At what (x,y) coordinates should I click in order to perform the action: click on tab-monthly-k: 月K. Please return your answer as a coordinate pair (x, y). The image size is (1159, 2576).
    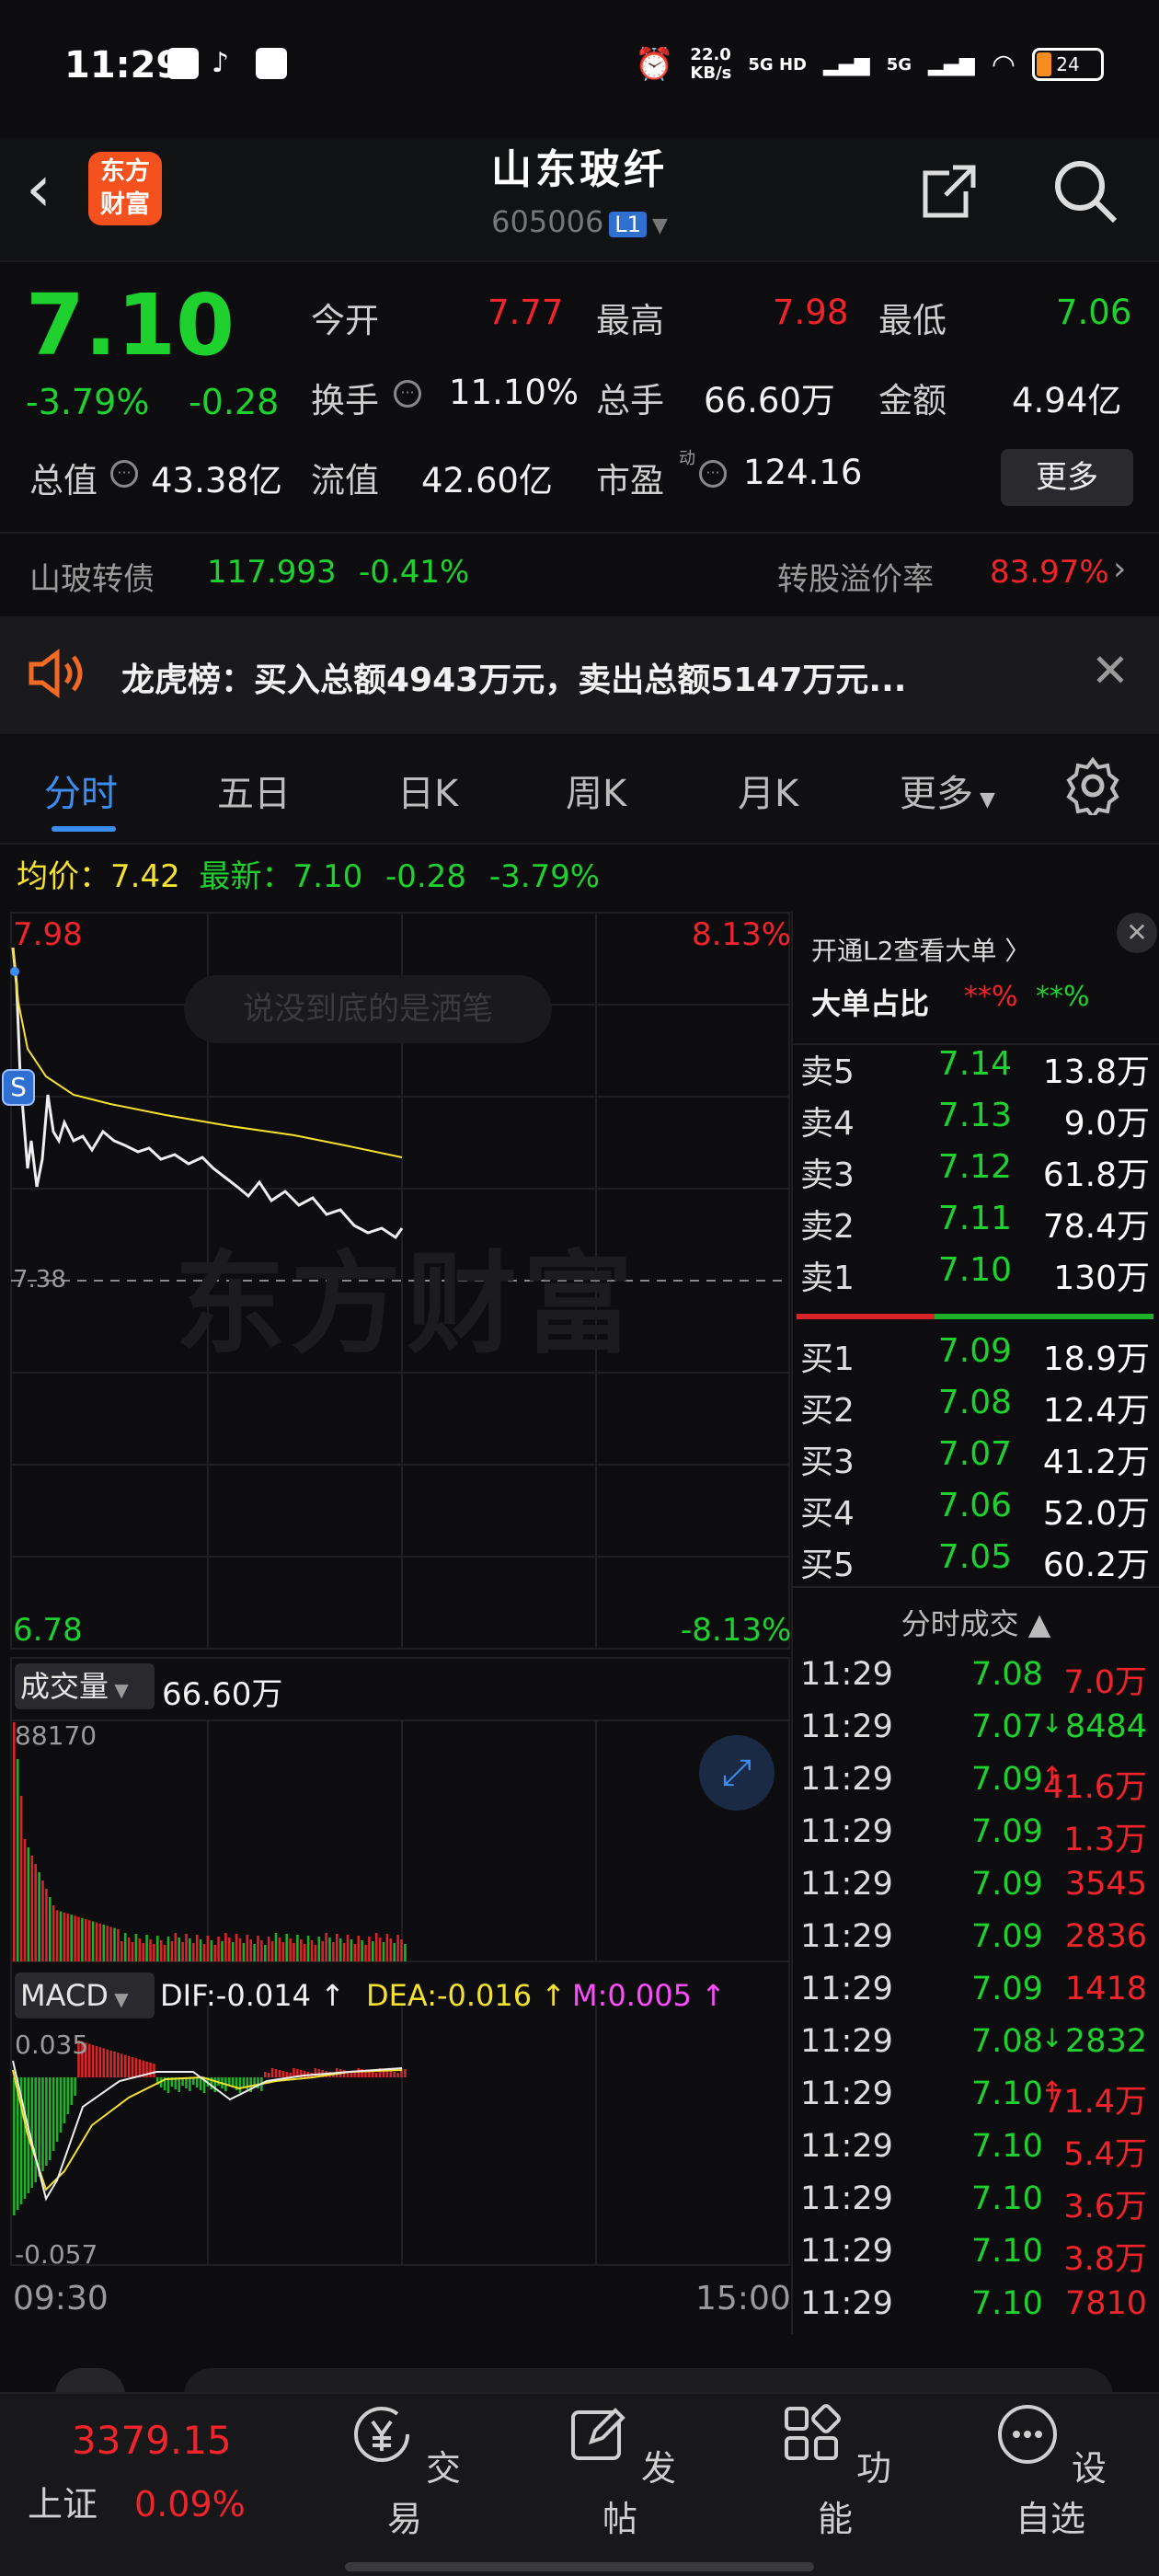
    Looking at the image, I should click on (768, 790).